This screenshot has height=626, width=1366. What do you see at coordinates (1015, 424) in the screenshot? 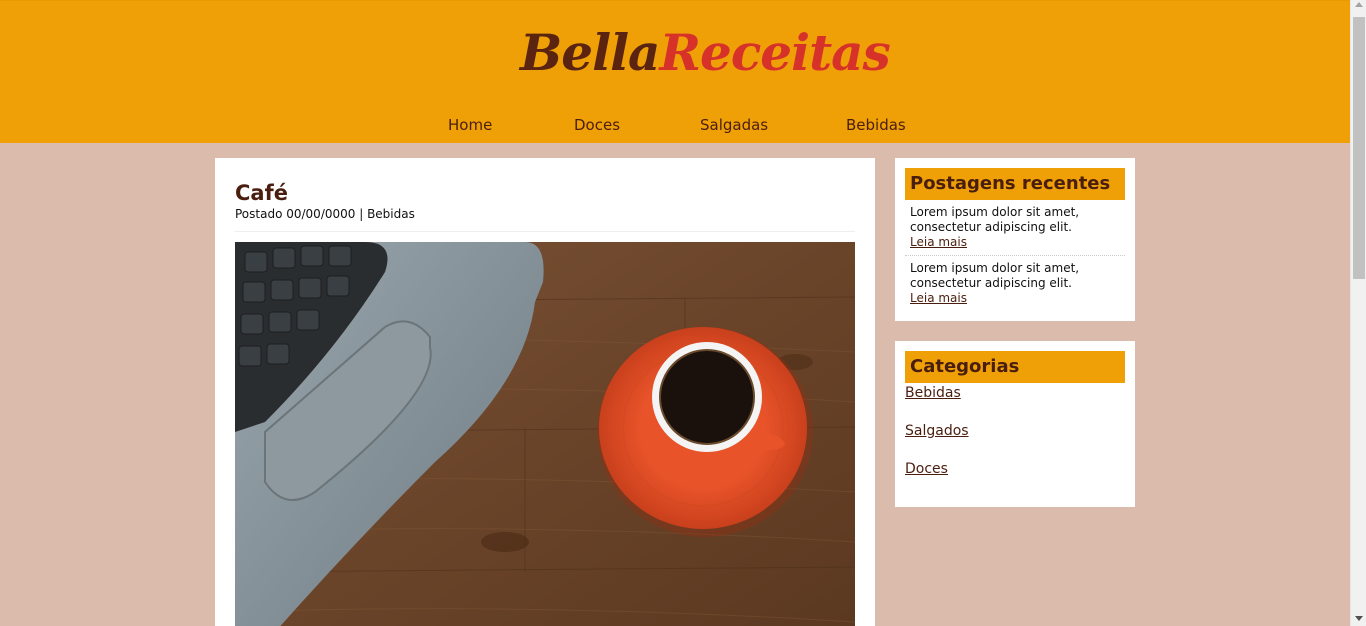
I see `categories-widget: Categorias Bebidas Salgados Doces` at bounding box center [1015, 424].